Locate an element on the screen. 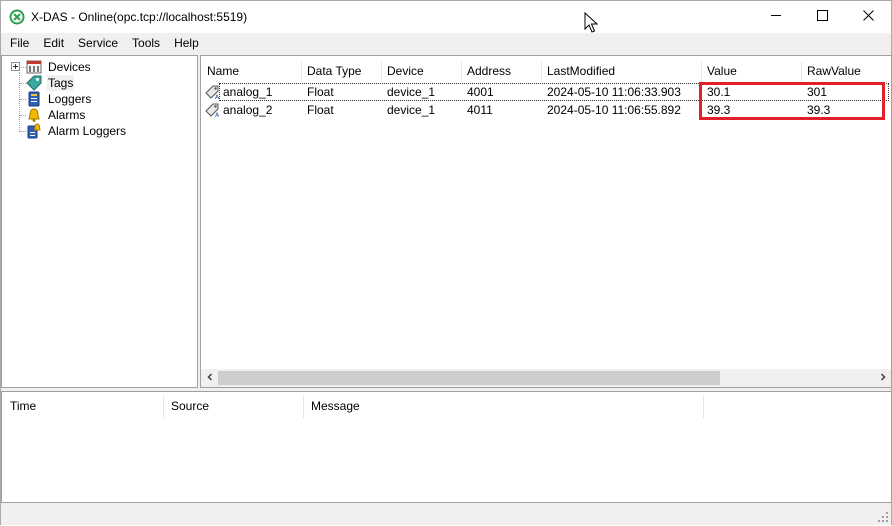  value-highlight-box is located at coordinates (792, 101).